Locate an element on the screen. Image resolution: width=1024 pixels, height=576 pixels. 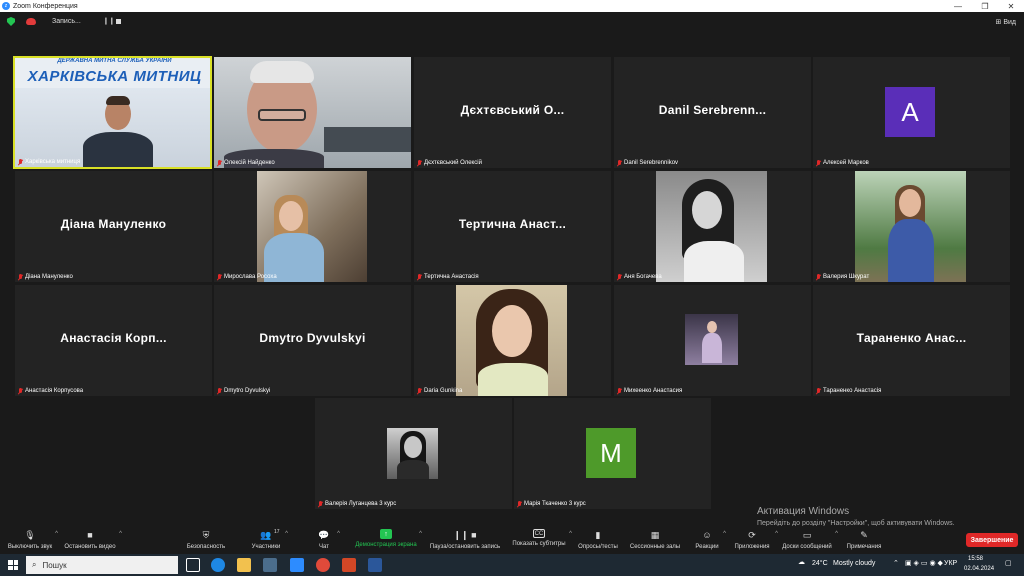
participant-tile: Аня Богачева is located at coordinates (712, 226).